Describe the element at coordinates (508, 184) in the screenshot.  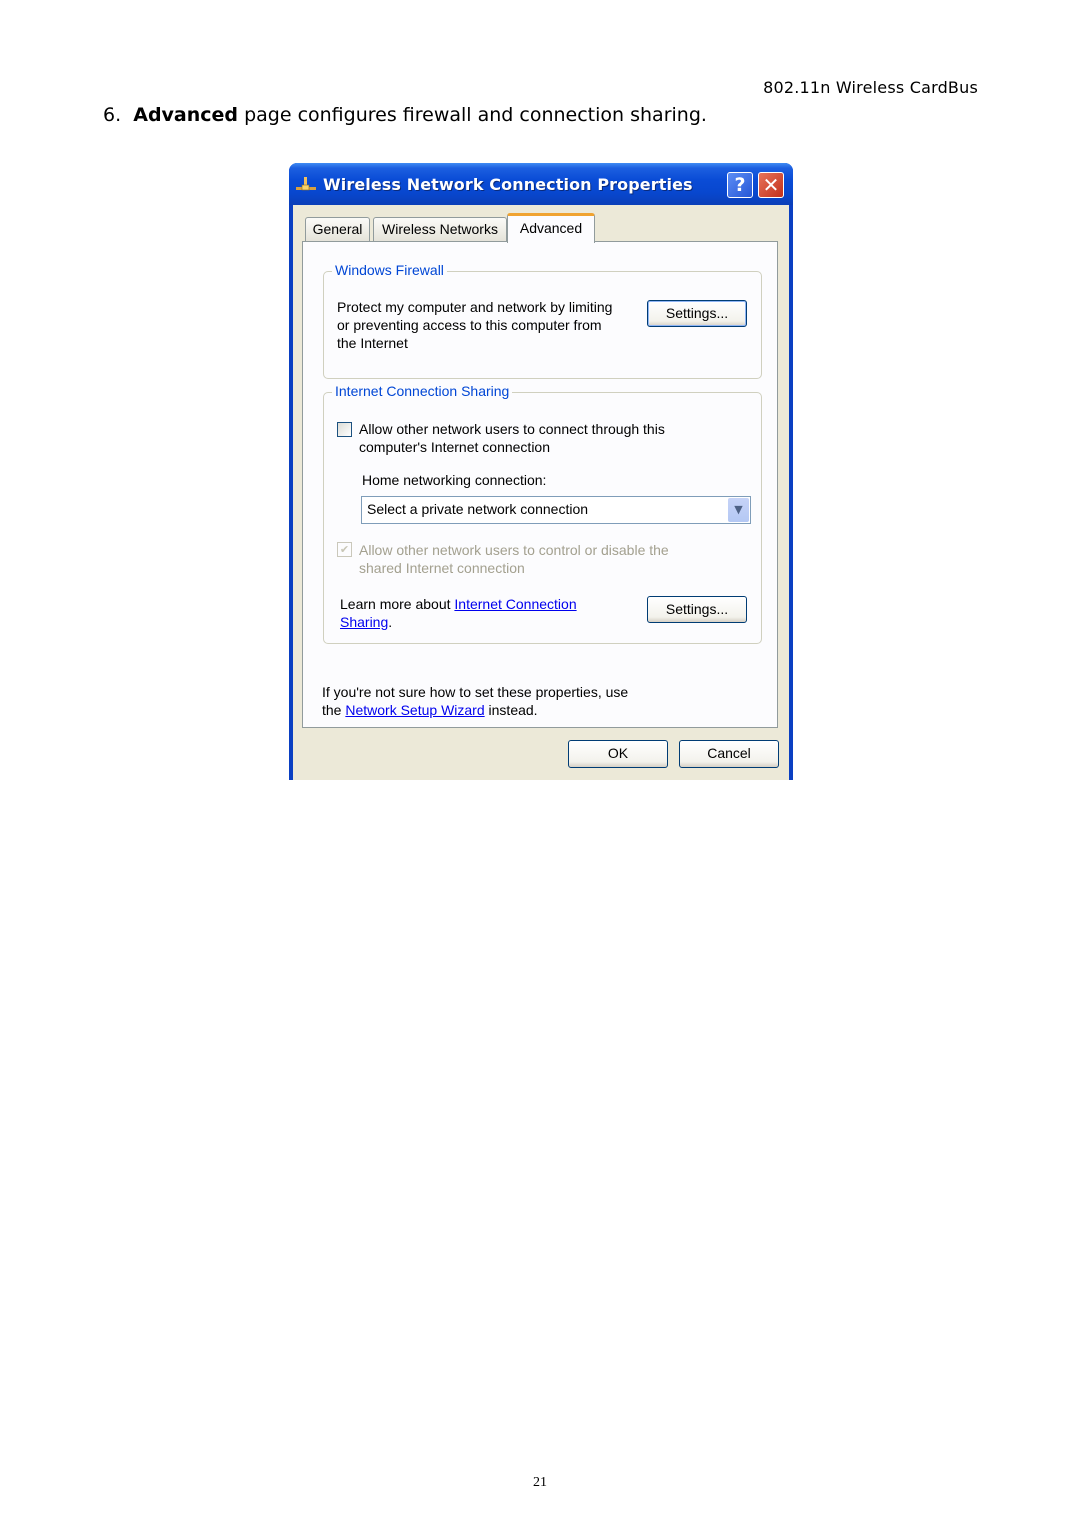
I see `window-title: Wireless Network Connection Properties` at that location.